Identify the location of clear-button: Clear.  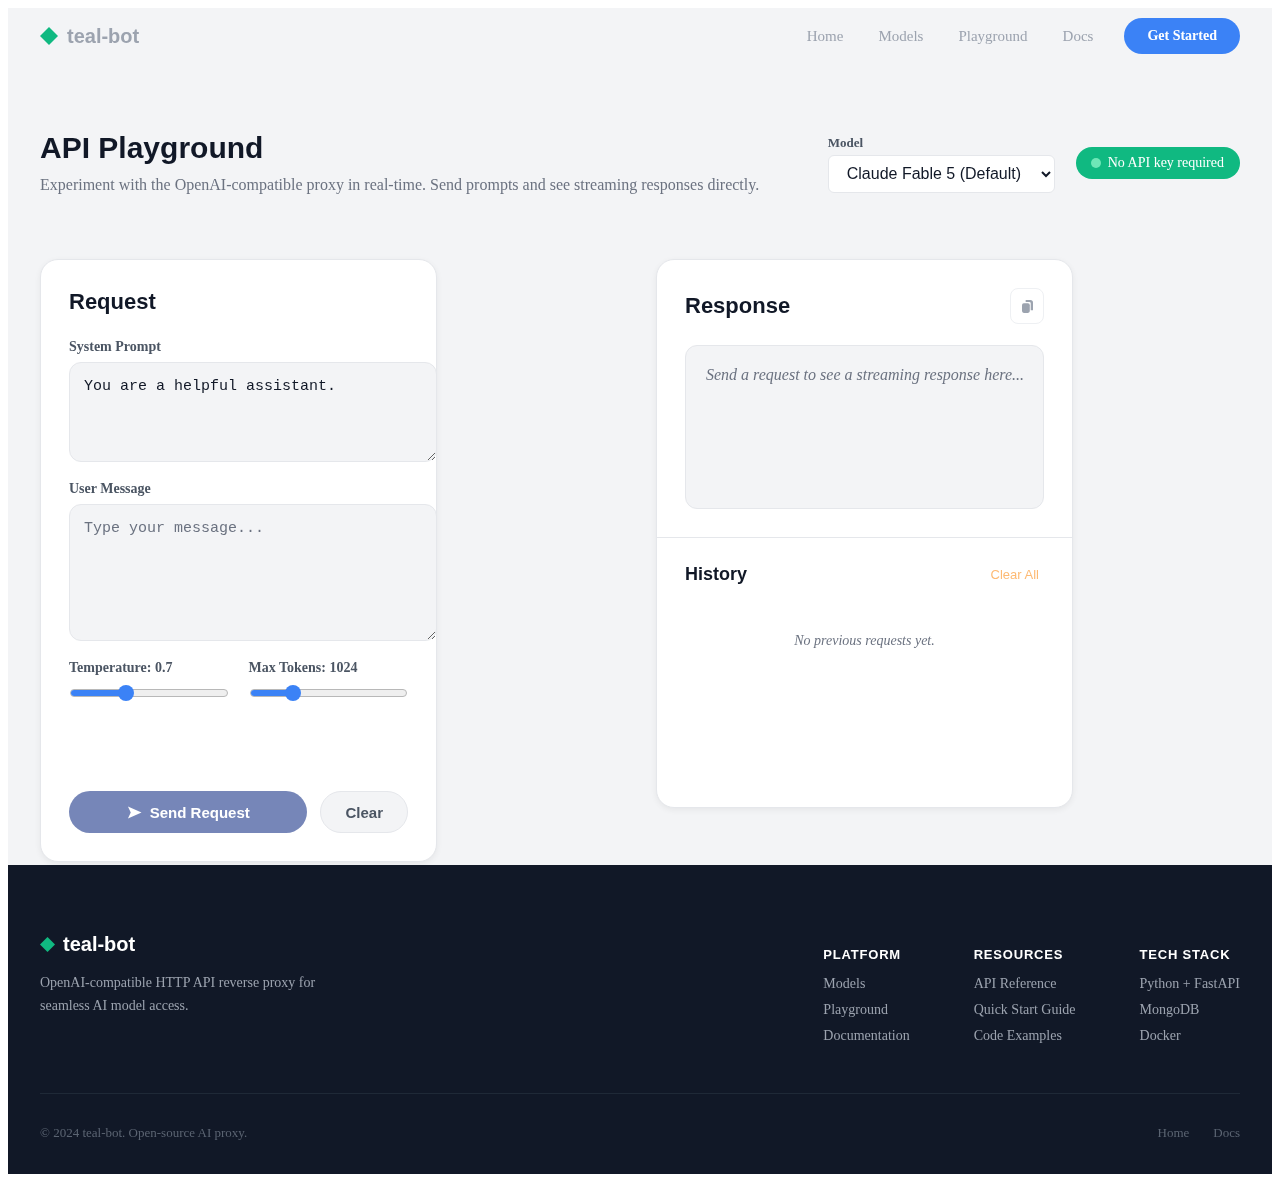
(364, 812).